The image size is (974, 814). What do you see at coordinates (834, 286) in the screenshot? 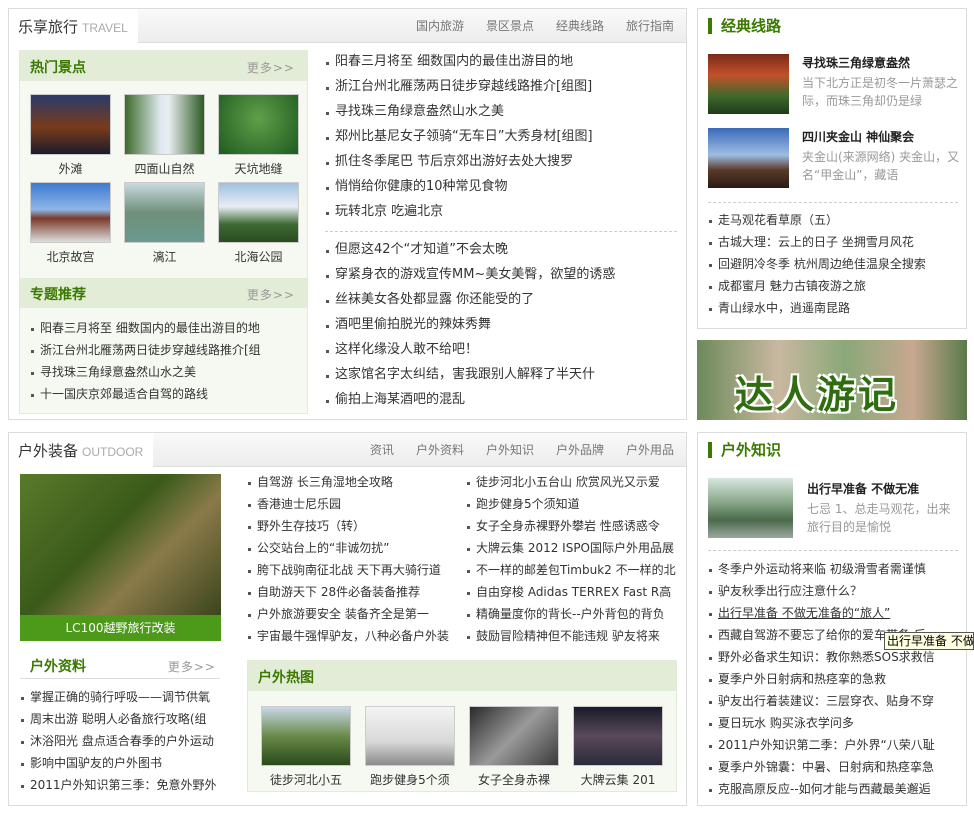
I see `list-item: 成都蜜月 魅力古镇夜游之旅` at bounding box center [834, 286].